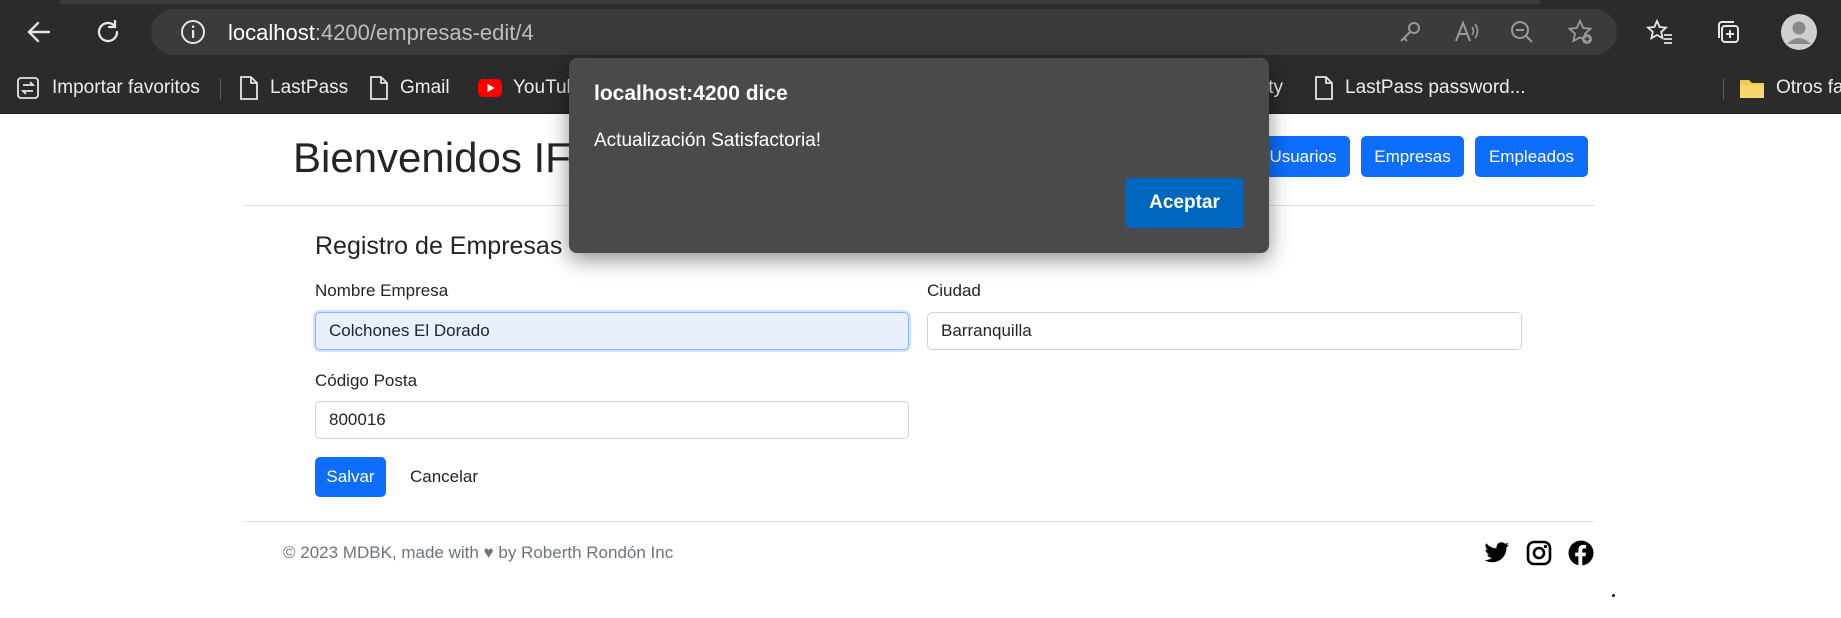 The image size is (1841, 618). I want to click on twitter-link, so click(1497, 553).